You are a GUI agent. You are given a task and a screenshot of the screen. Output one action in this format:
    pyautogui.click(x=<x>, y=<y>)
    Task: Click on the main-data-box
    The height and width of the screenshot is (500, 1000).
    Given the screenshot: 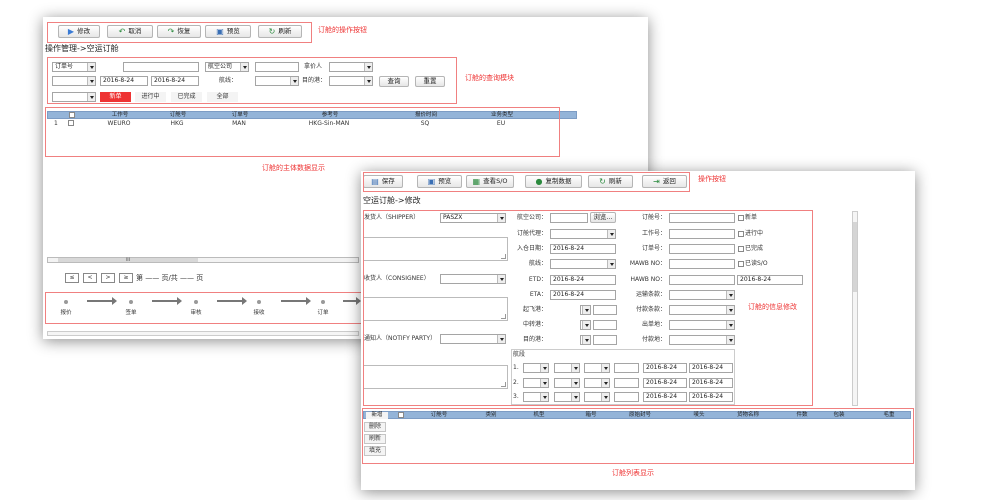 What is the action you would take?
    pyautogui.click(x=302, y=132)
    